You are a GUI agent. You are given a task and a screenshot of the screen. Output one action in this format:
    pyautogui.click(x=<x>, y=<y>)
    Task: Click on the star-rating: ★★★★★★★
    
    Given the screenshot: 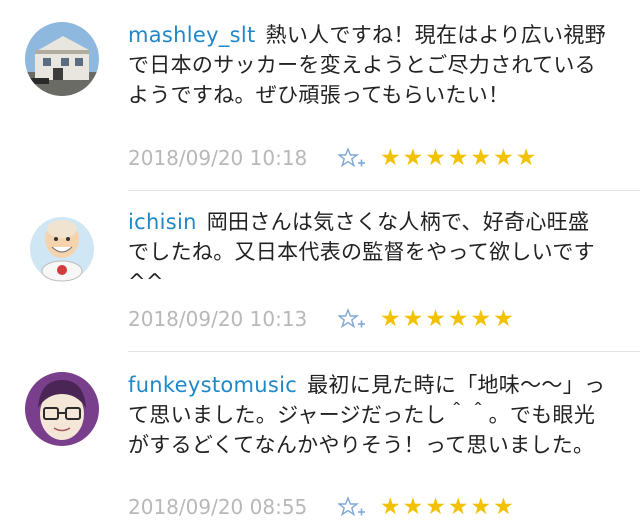 What is the action you would take?
    pyautogui.click(x=459, y=158)
    